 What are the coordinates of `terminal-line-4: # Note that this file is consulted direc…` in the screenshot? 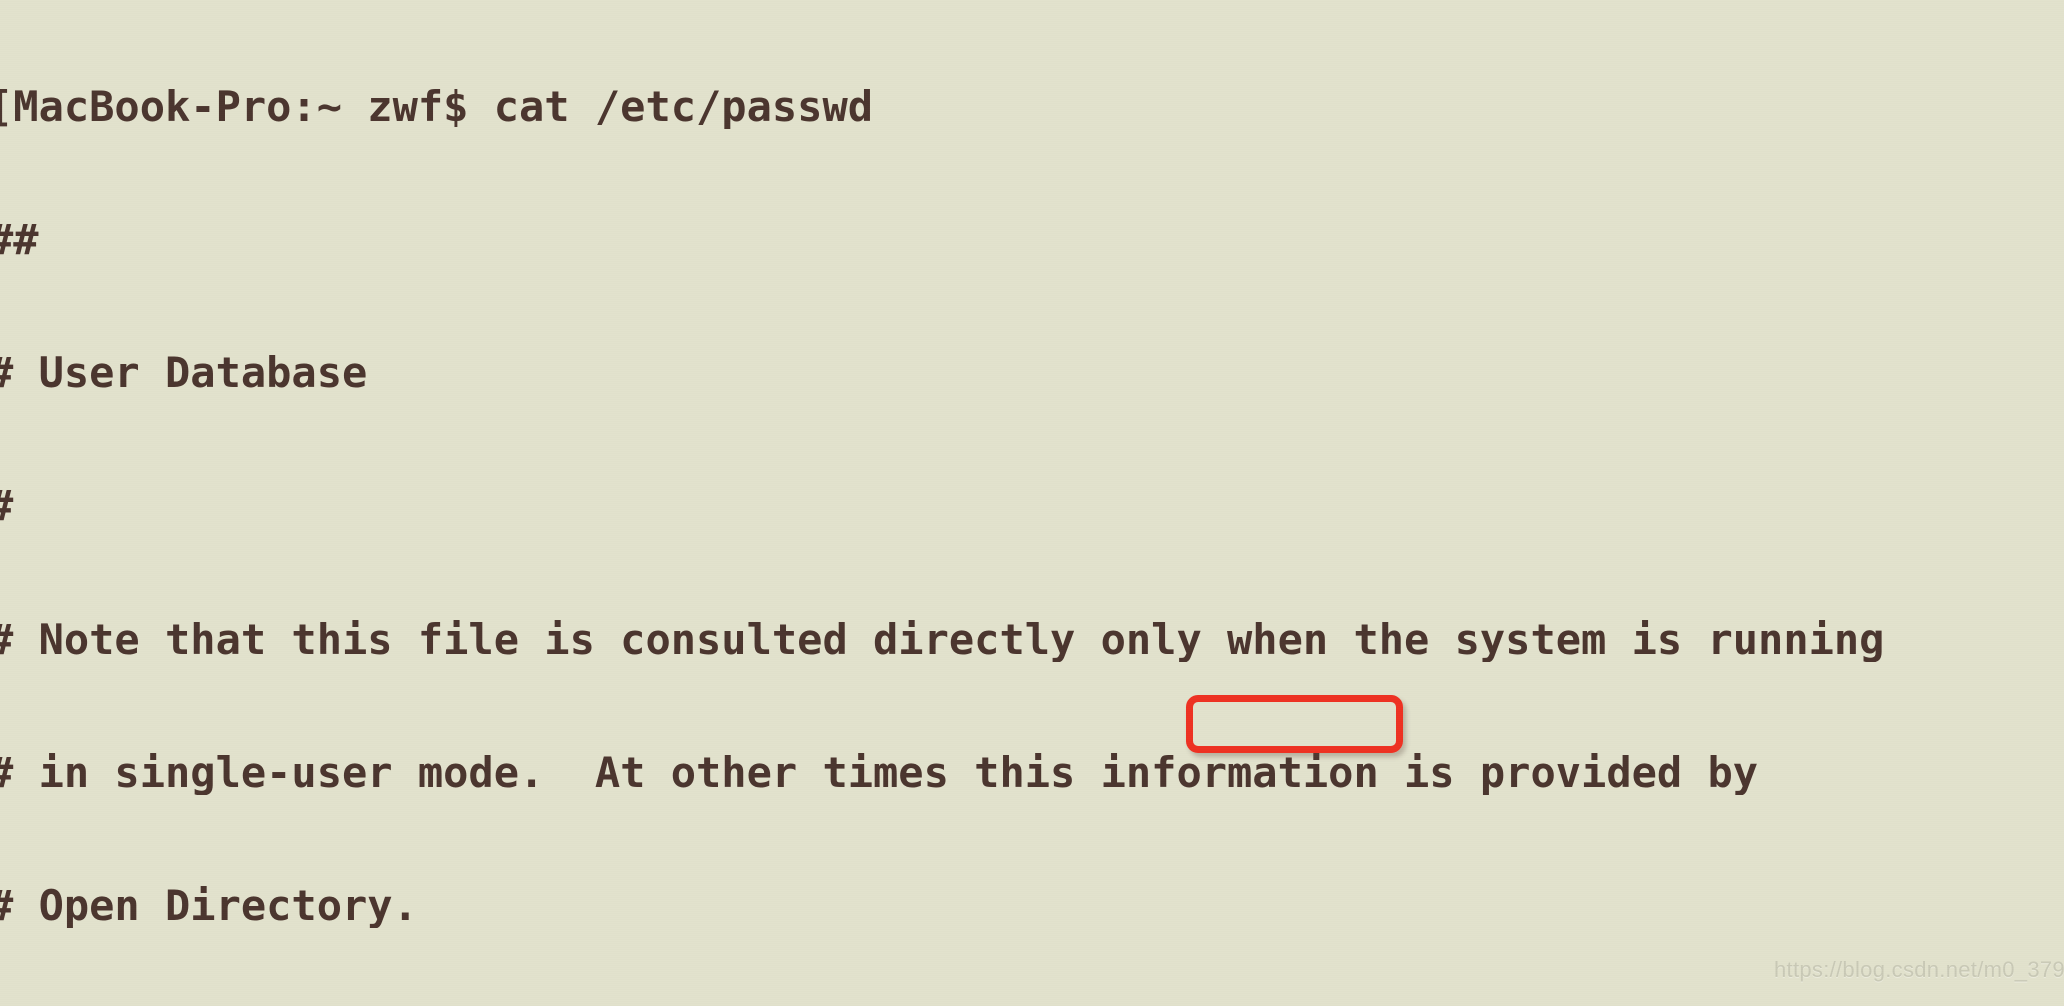 It's located at (942, 640).